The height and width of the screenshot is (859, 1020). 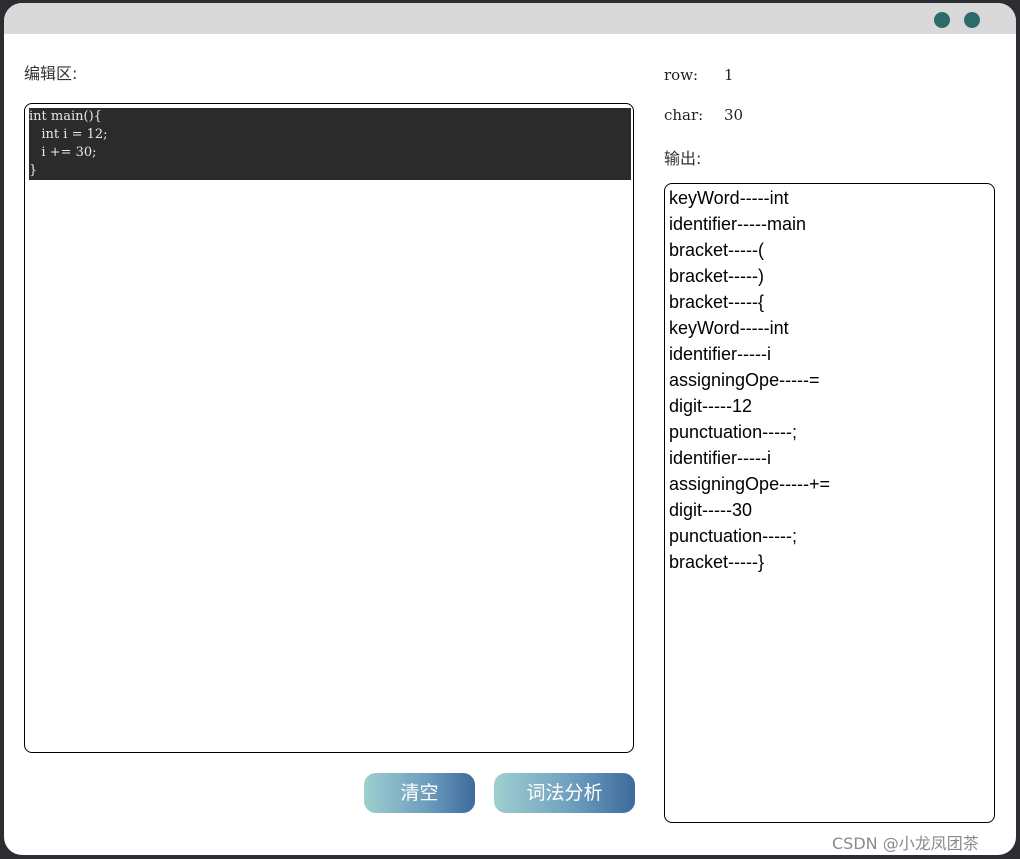 I want to click on token-line: assigningOpe-----+=, so click(x=750, y=484).